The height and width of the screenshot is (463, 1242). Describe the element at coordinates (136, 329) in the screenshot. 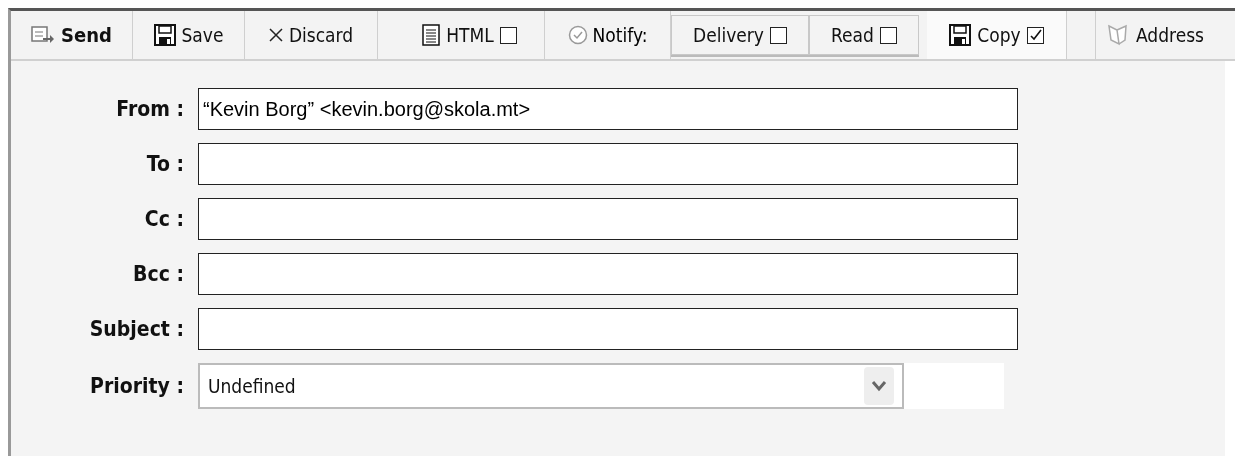

I see `field-label: Subject :` at that location.